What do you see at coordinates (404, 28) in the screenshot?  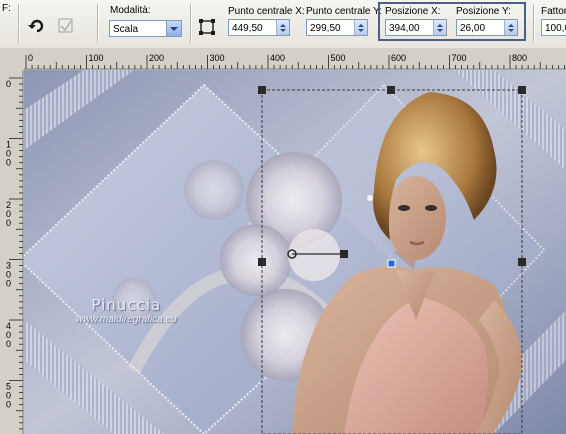 I see `position-x-value: 394,00` at bounding box center [404, 28].